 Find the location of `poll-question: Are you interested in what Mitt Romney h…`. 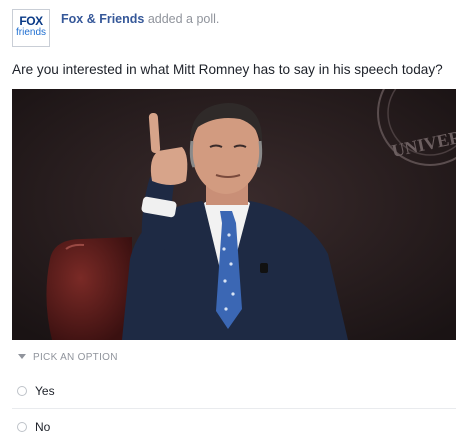

poll-question: Are you interested in what Mitt Romney h… is located at coordinates (227, 69).